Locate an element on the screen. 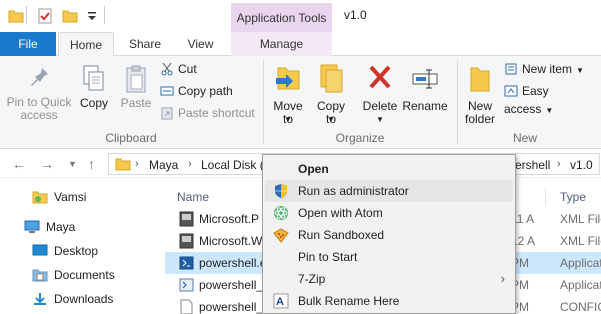 This screenshot has height=314, width=601. copy-button: Copy is located at coordinates (94, 93).